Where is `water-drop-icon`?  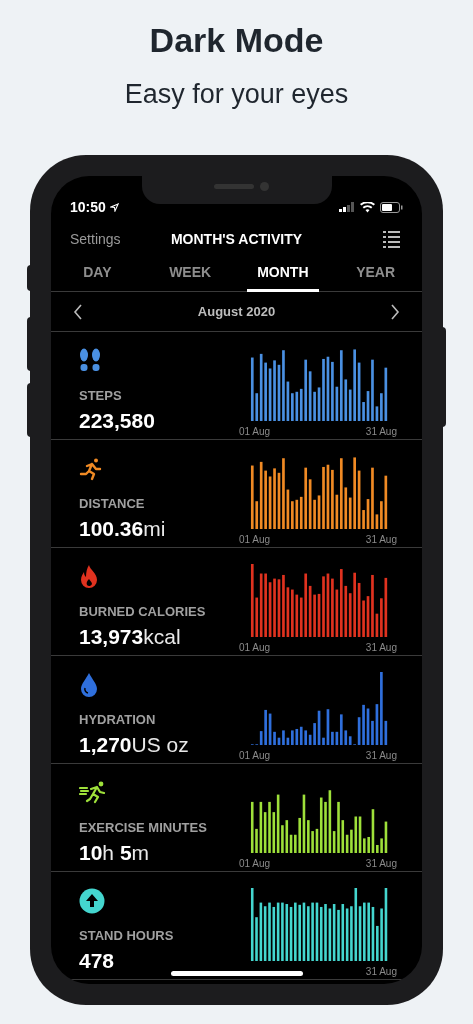 water-drop-icon is located at coordinates (89, 685).